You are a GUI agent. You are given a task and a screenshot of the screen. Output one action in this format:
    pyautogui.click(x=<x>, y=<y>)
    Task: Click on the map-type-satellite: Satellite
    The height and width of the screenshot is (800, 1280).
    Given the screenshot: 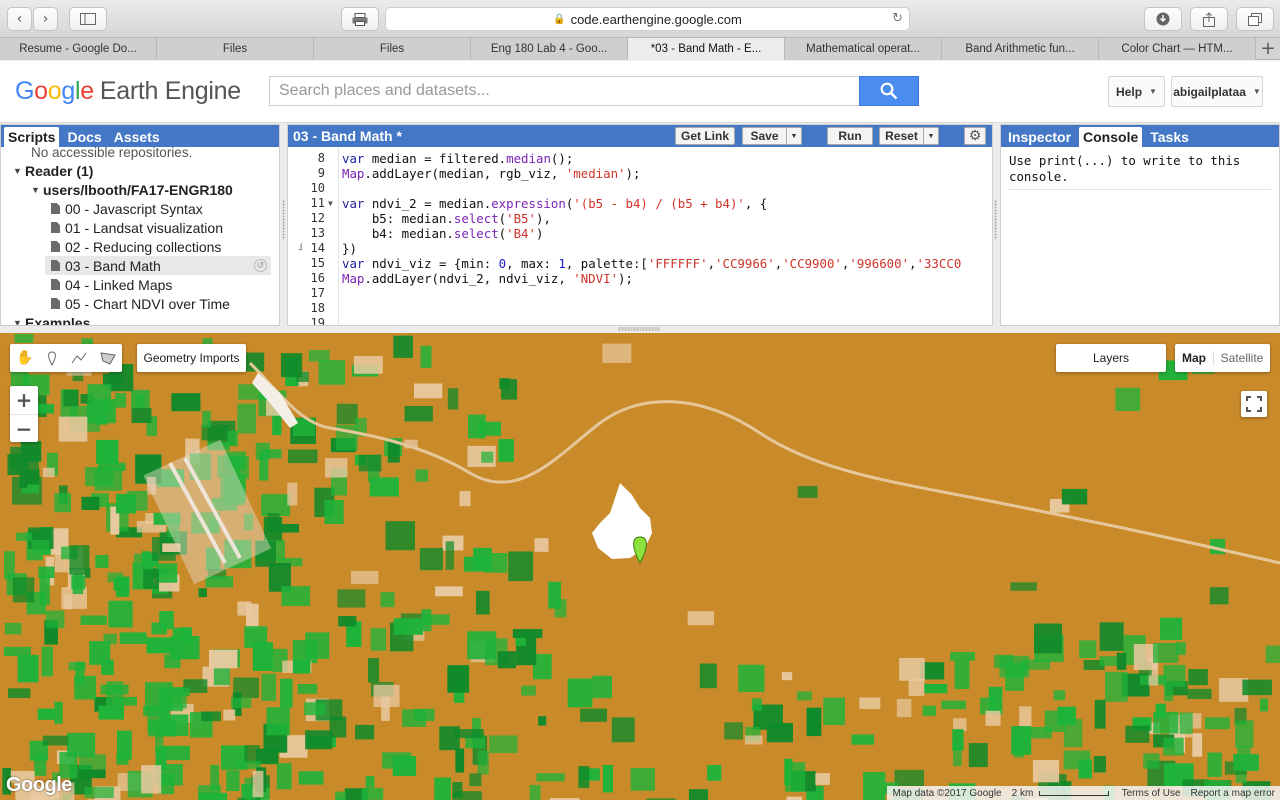 What is the action you would take?
    pyautogui.click(x=1241, y=358)
    